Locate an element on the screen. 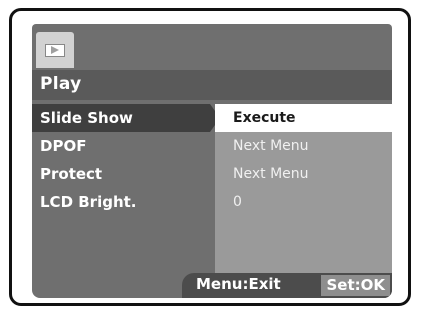 This screenshot has height=318, width=423. menu-footer: Menu:Exit Set:OK is located at coordinates (287, 285).